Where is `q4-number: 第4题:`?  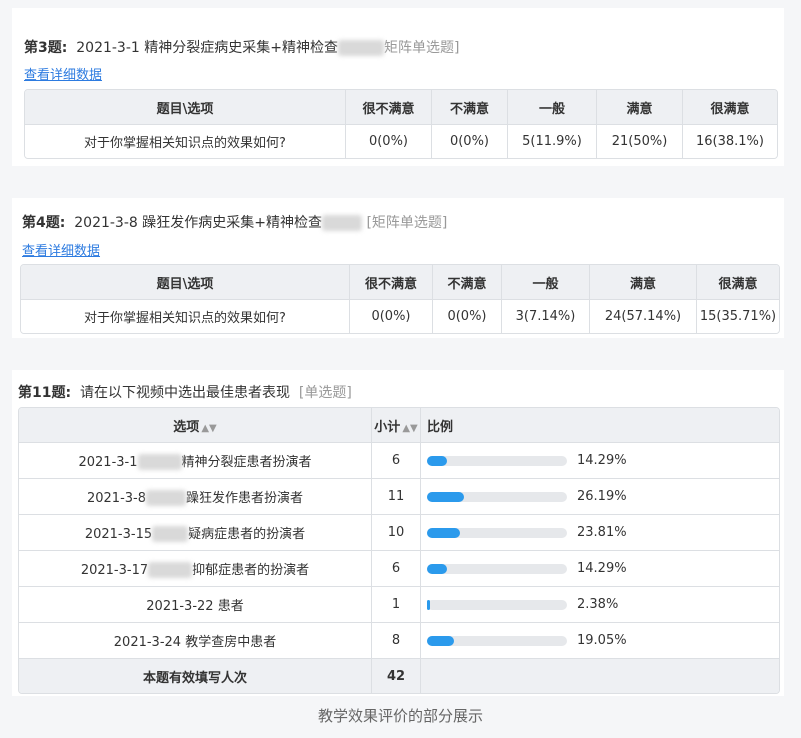
q4-number: 第4题: is located at coordinates (44, 223).